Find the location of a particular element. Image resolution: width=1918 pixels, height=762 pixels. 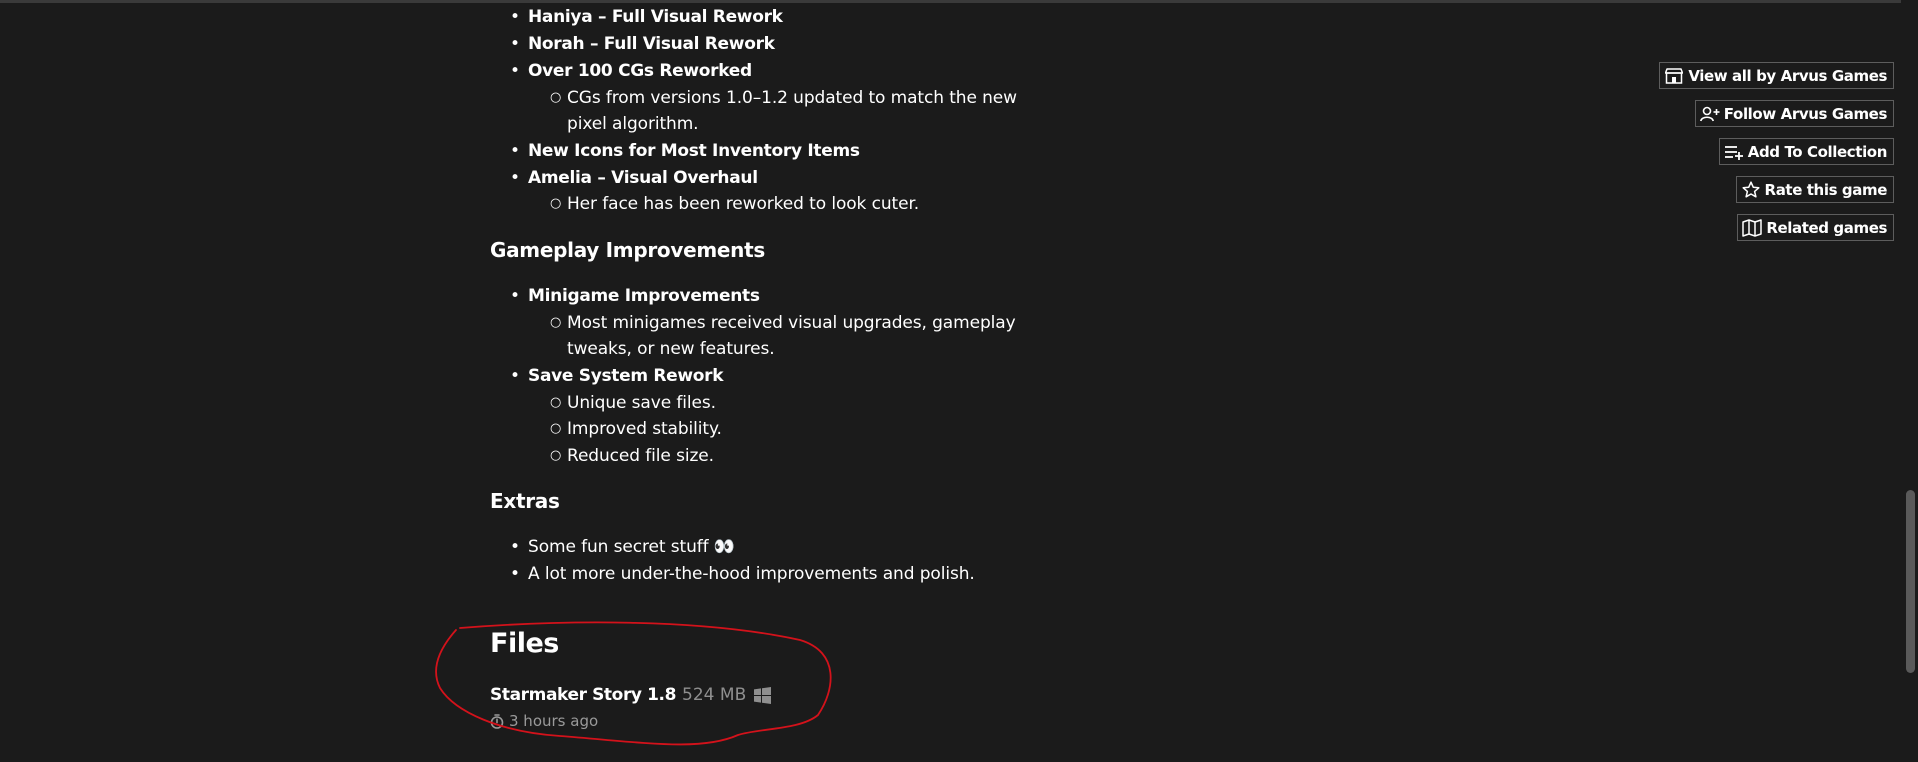

windows-icon is located at coordinates (763, 695).